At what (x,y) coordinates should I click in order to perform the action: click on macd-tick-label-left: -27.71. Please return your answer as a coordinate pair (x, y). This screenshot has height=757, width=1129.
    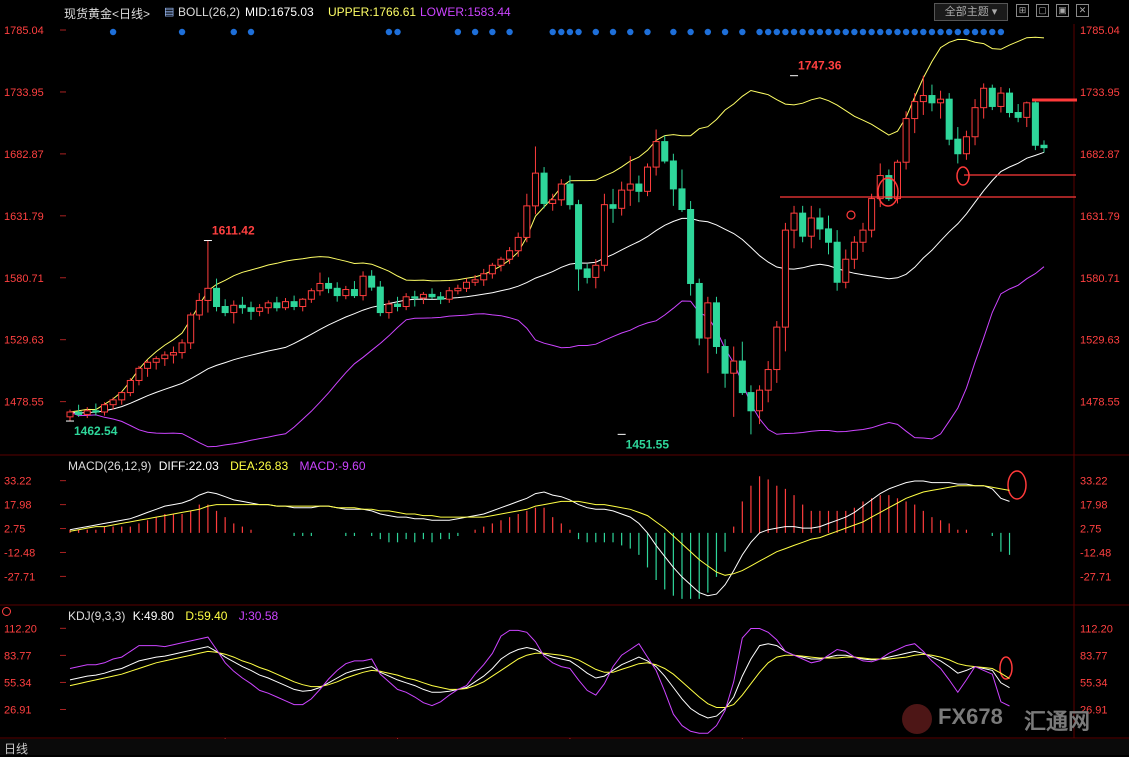
    Looking at the image, I should click on (19, 577).